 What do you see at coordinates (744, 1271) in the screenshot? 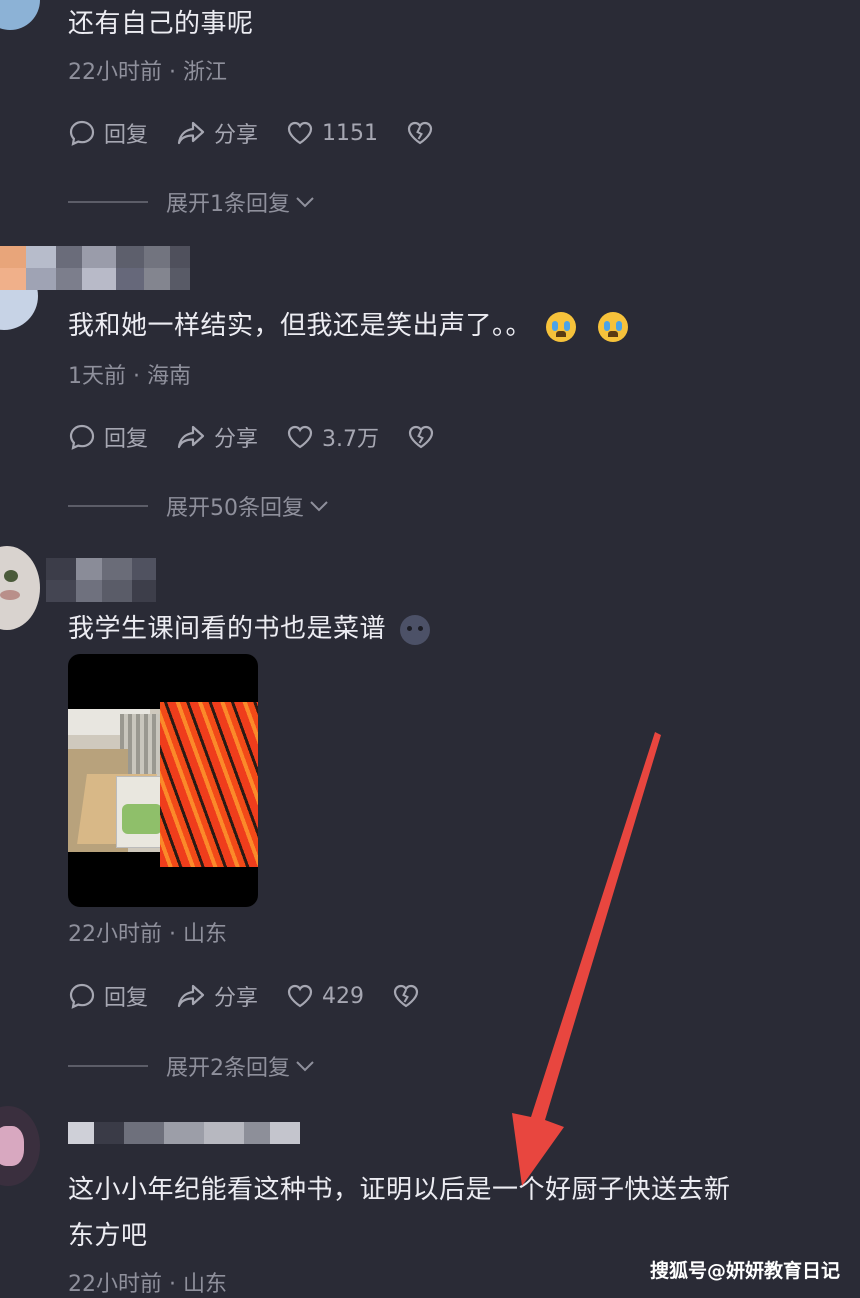
I see `watermark: 搜狐号@妍妍教育日记` at bounding box center [744, 1271].